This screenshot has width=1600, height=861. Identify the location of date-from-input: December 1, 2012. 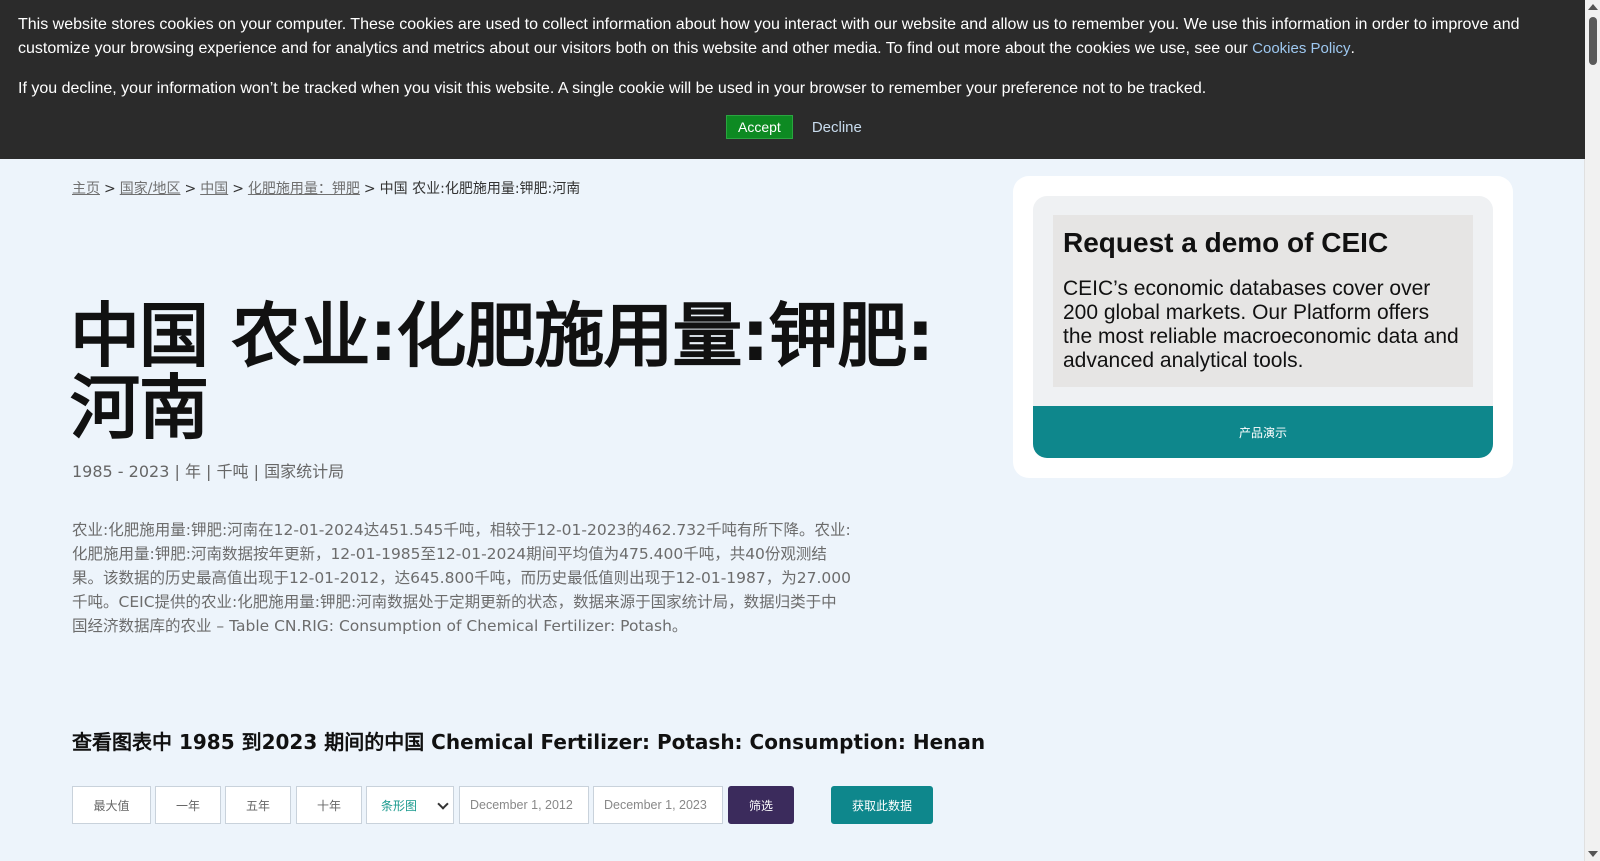
(524, 805).